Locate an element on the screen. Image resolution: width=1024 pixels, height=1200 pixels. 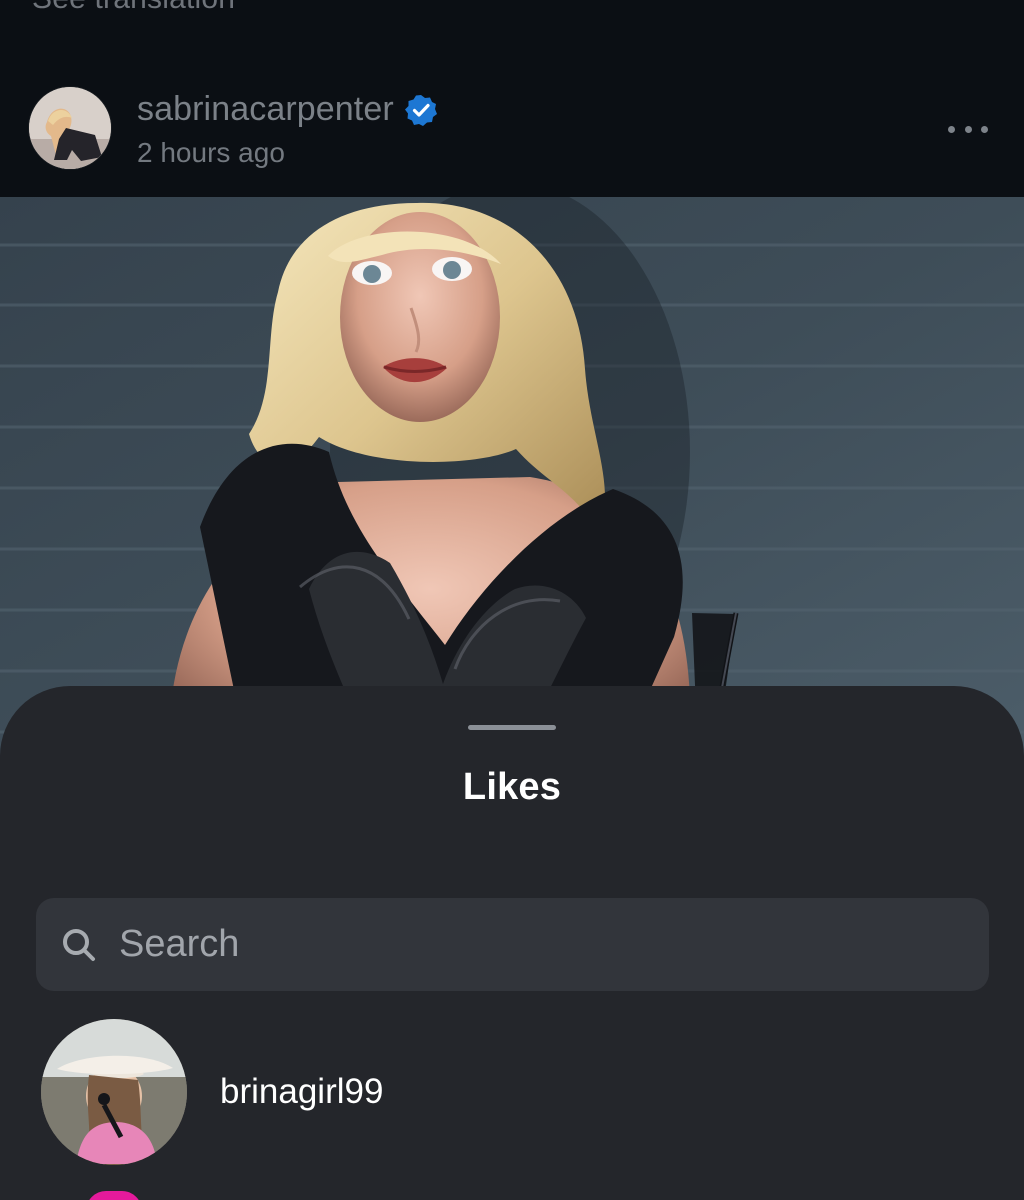
more-options-button is located at coordinates (968, 129).